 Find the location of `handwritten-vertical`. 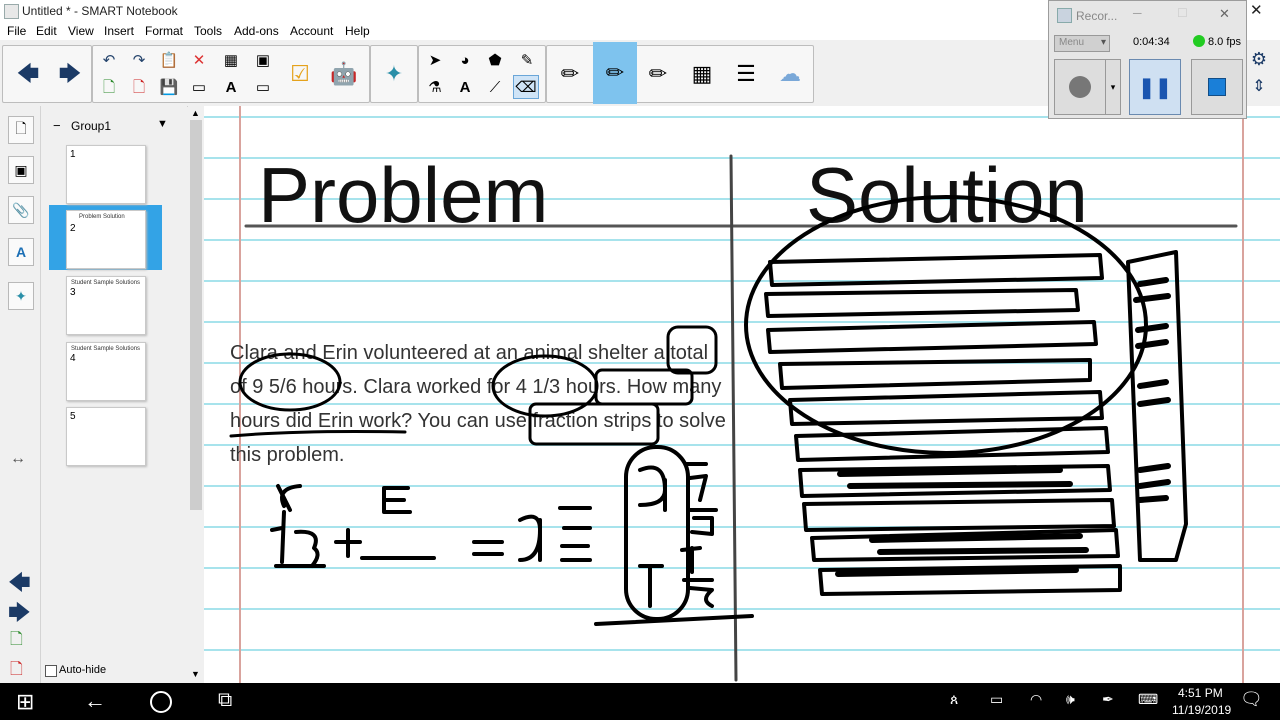

handwritten-vertical is located at coordinates (678, 535).